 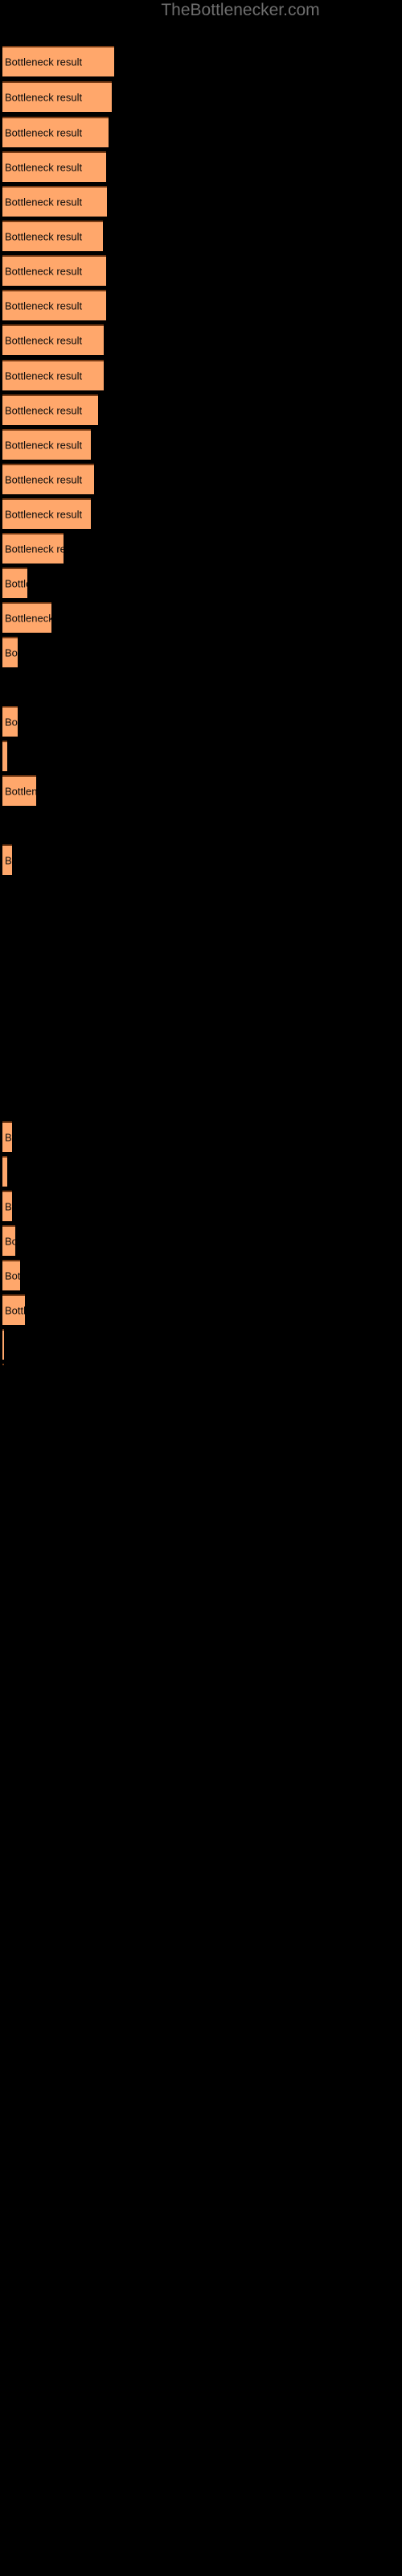 I want to click on bar-12: Bottleneck result, so click(x=46, y=444).